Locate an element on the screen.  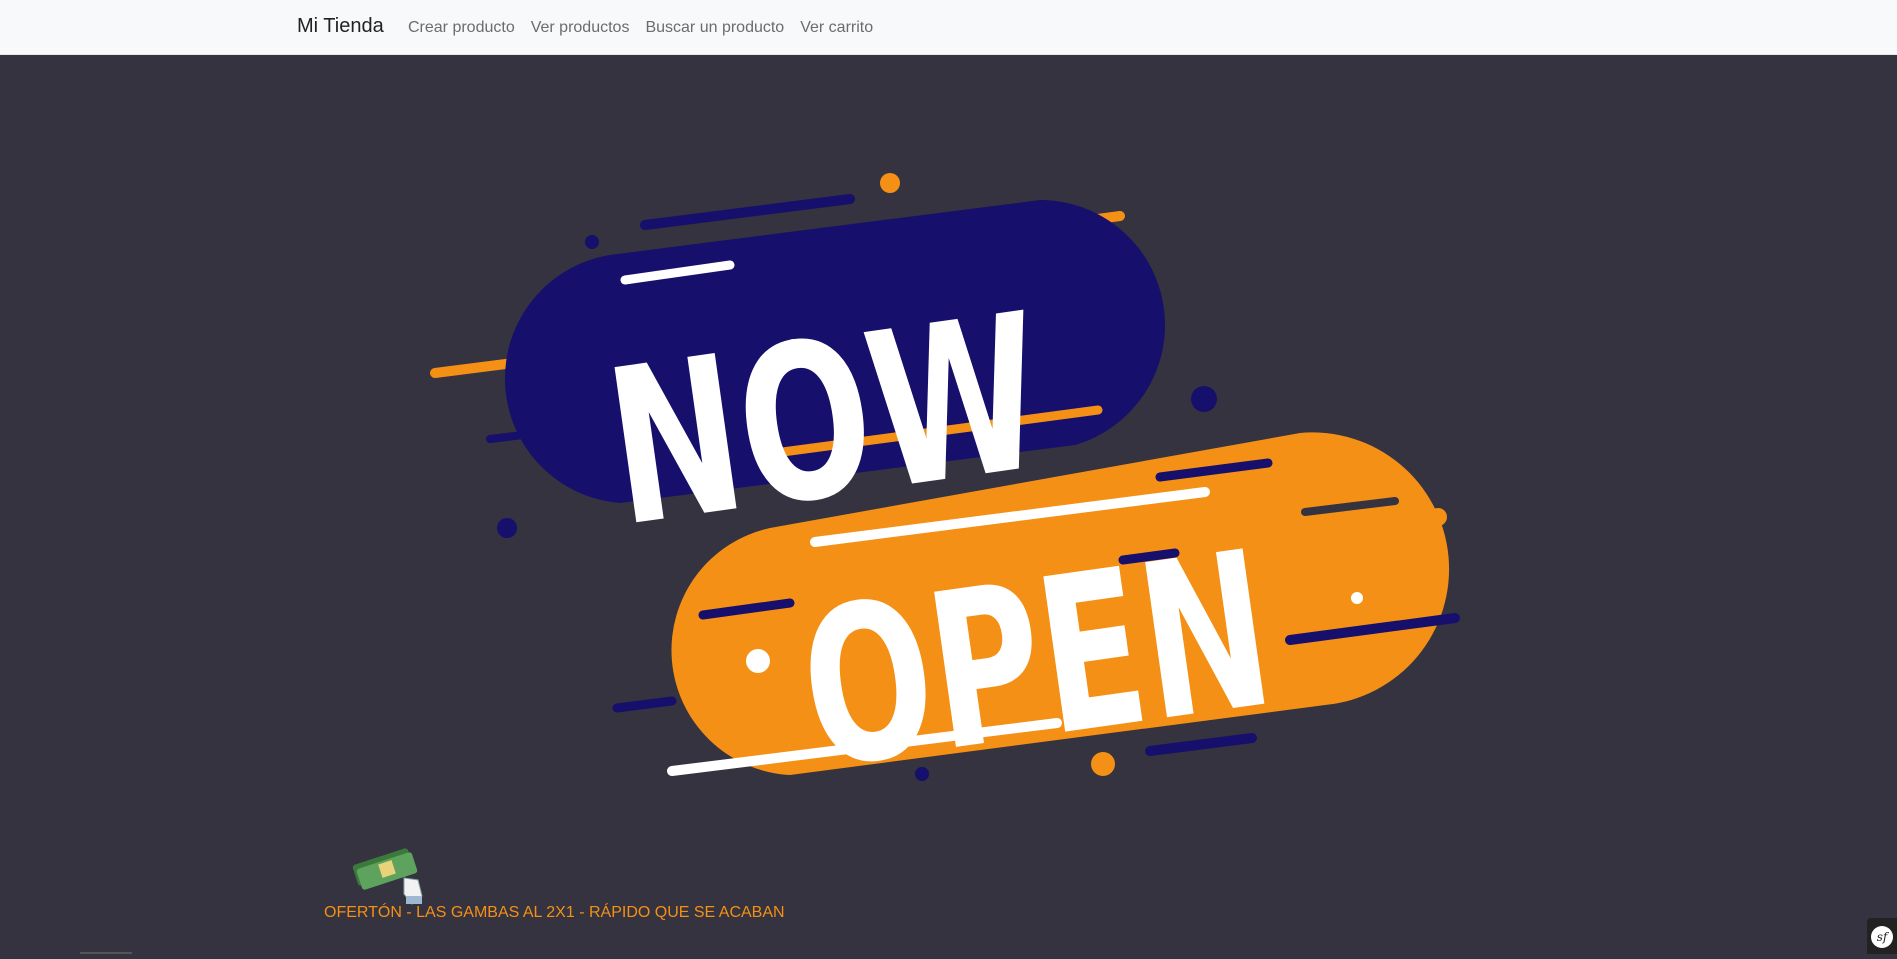
nav-link-buscar-producto: Buscar un producto is located at coordinates (714, 28).